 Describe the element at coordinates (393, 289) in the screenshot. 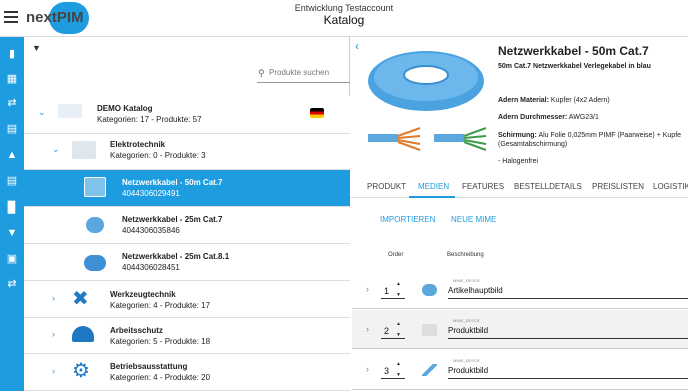

I see `order-stepper: 1 ▲ ▼` at that location.